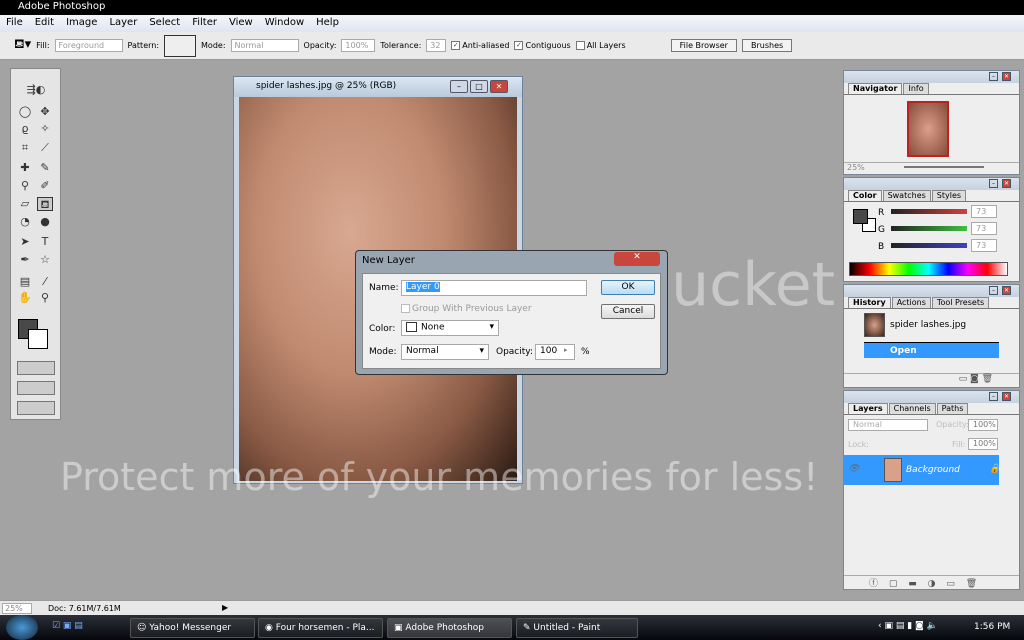 The height and width of the screenshot is (640, 1024). I want to click on tab-layers: Layers, so click(868, 408).